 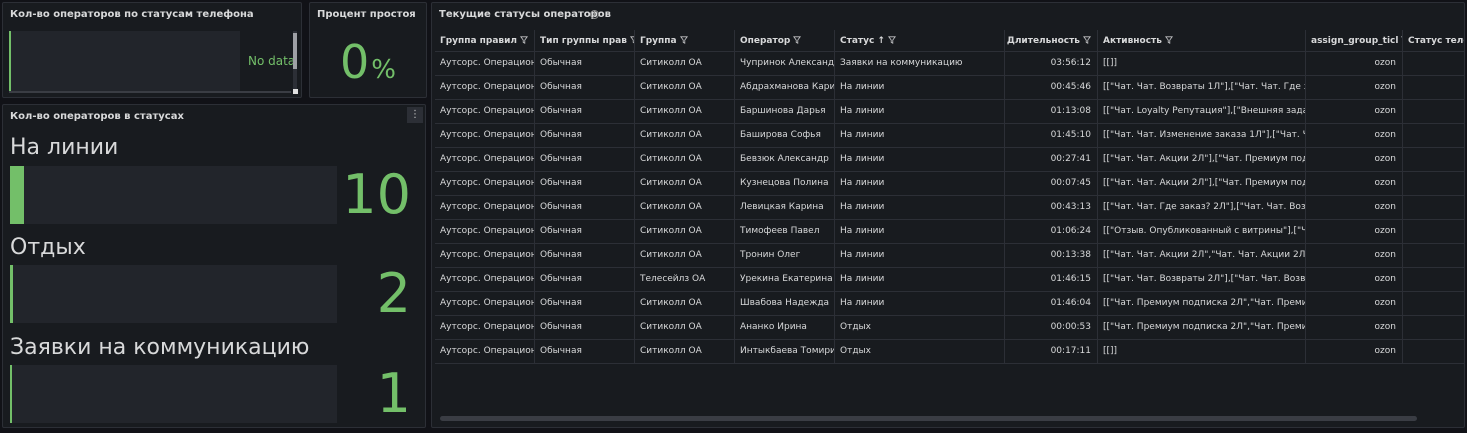 What do you see at coordinates (785, 135) in the screenshot?
I see `table-cell: Баширова Софья` at bounding box center [785, 135].